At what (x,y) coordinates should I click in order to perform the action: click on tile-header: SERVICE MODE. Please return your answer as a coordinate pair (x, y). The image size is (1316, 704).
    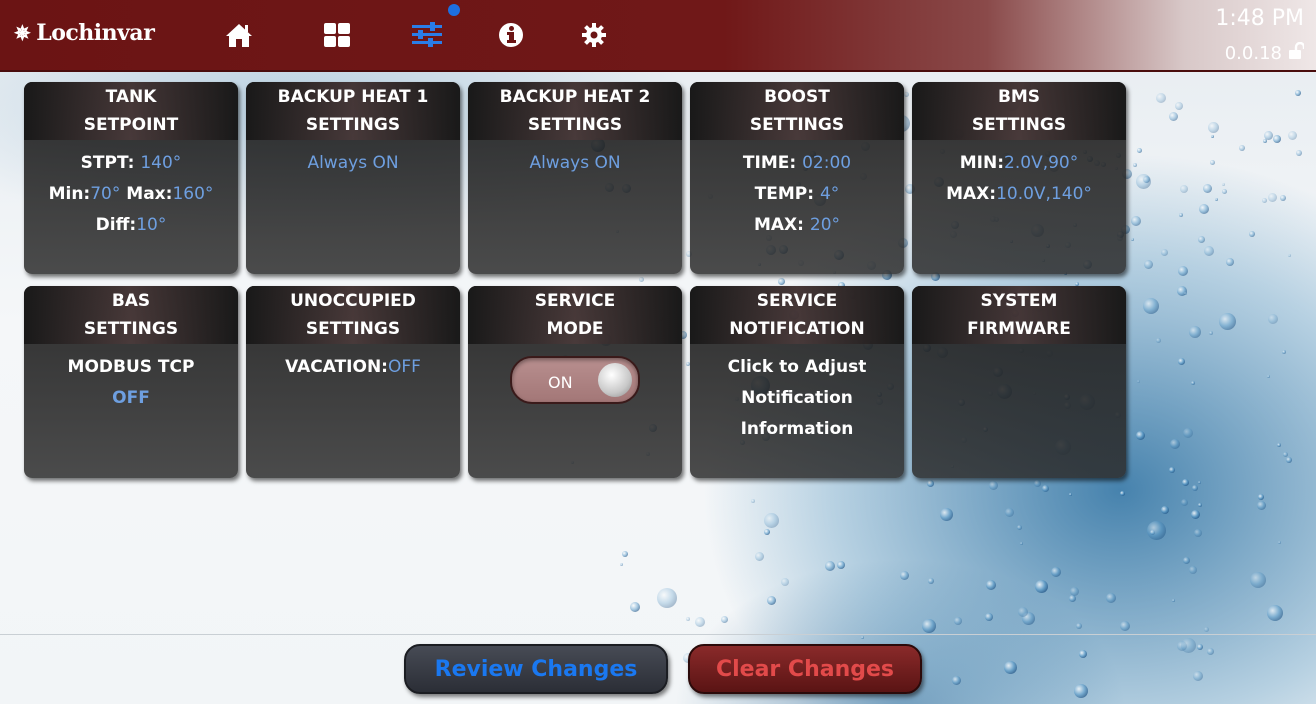
    Looking at the image, I should click on (575, 315).